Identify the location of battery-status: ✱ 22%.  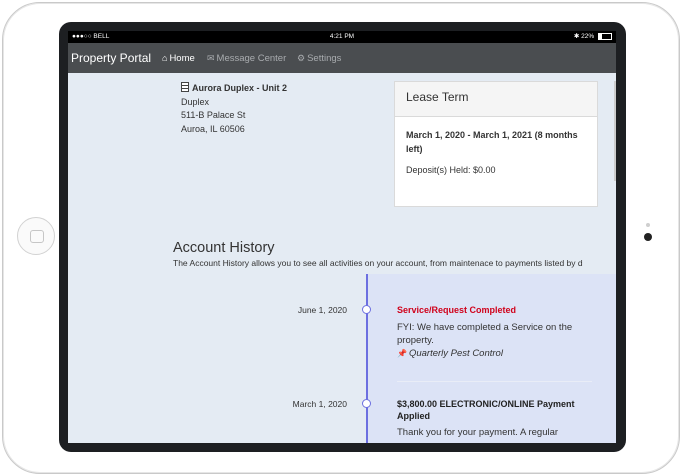
(593, 37).